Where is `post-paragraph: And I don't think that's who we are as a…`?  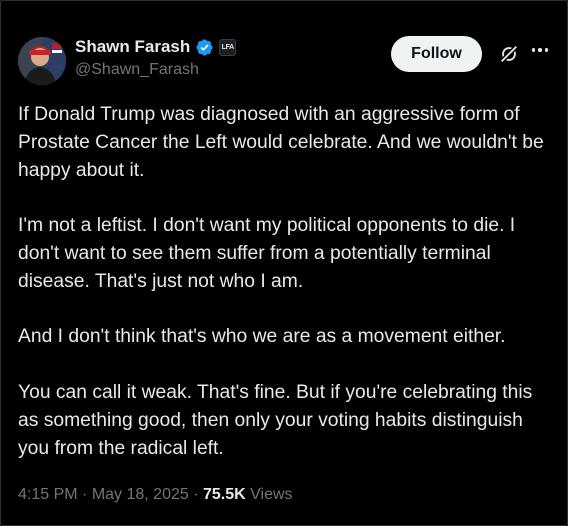 post-paragraph: And I don't think that's who we are as a… is located at coordinates (262, 337).